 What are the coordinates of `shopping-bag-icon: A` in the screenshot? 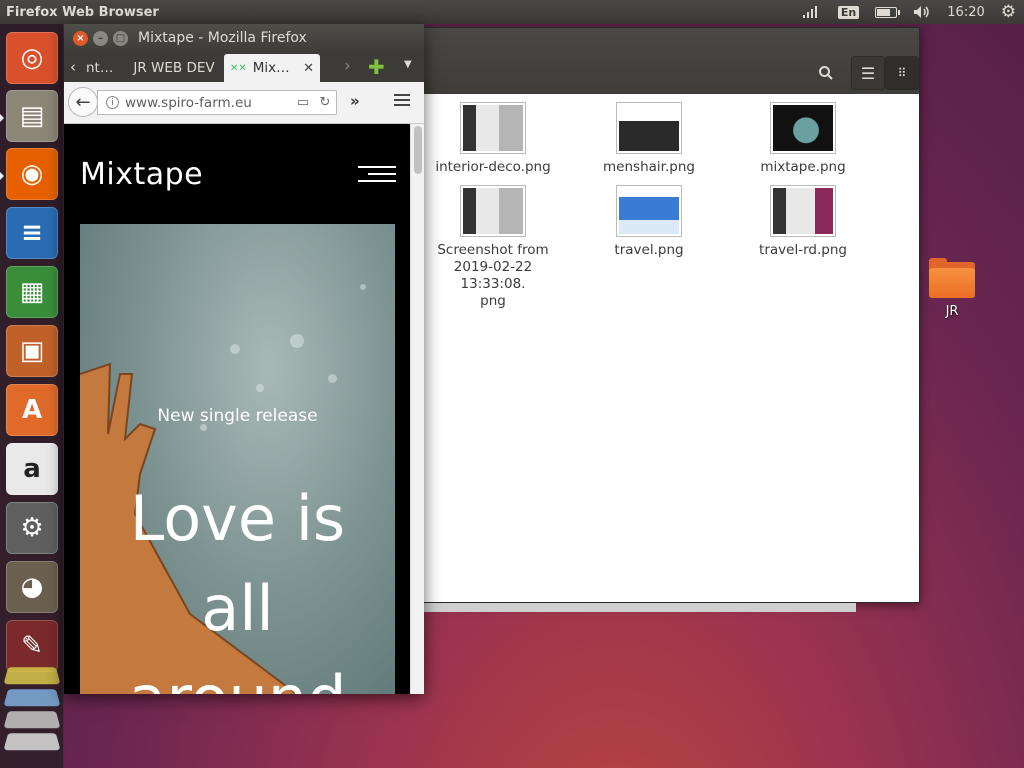 It's located at (32, 410).